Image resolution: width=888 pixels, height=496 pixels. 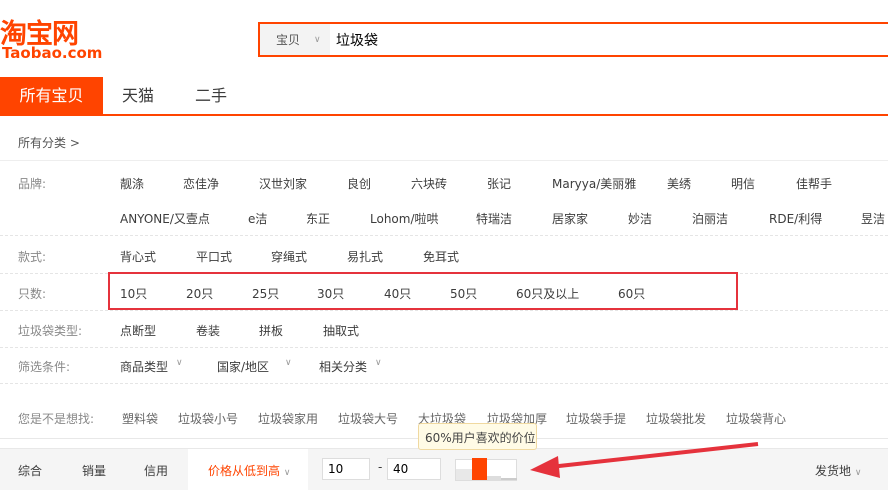 What do you see at coordinates (52, 53) in the screenshot?
I see `logo-text: Taobao.com` at bounding box center [52, 53].